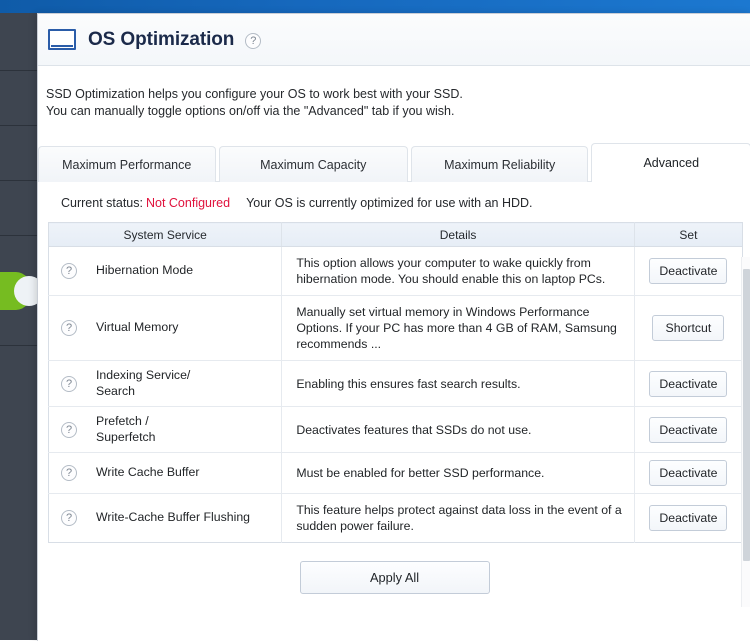 The height and width of the screenshot is (641, 750). I want to click on table-header: System Service Details Set, so click(395, 234).